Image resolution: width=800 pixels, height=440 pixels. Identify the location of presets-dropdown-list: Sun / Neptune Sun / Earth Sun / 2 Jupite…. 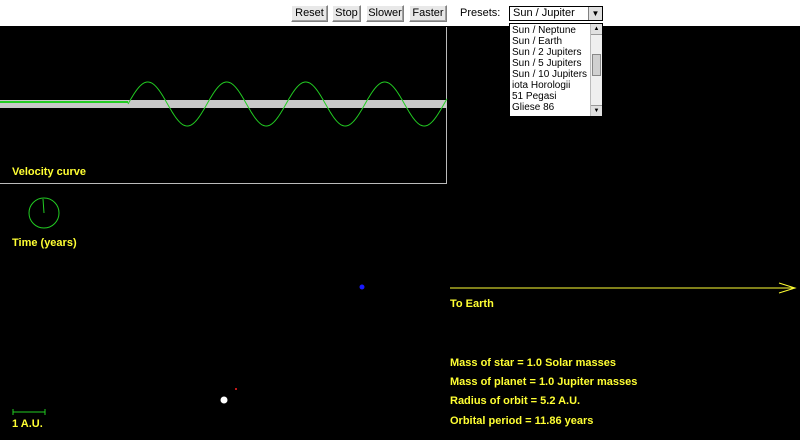
(556, 70).